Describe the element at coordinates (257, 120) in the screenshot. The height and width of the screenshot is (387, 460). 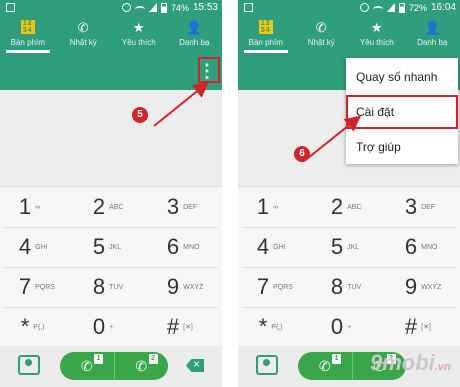
I see `annotation-arrows` at that location.